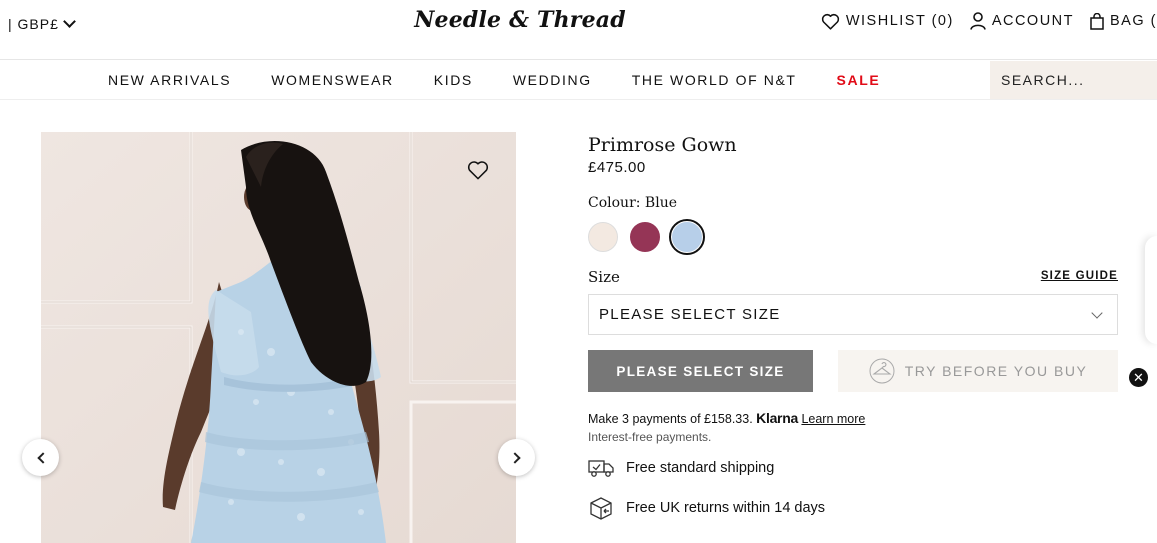  What do you see at coordinates (670, 419) in the screenshot?
I see `klarna-text: Make 3 payments of £158.33.` at bounding box center [670, 419].